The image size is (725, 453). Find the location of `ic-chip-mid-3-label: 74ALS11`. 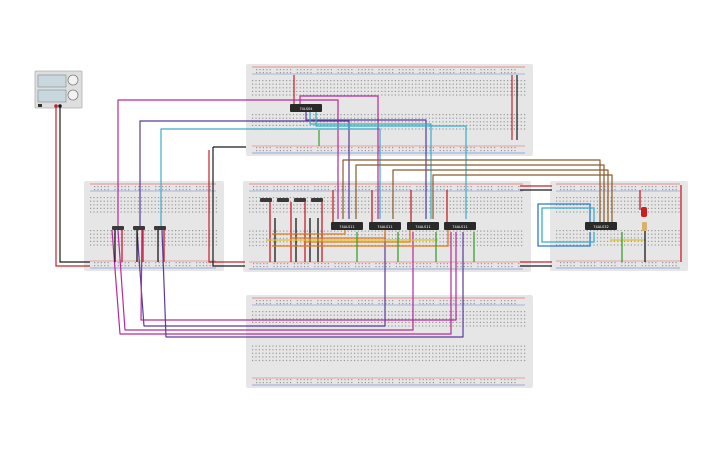

ic-chip-mid-3-label: 74ALS11 is located at coordinates (422, 227).